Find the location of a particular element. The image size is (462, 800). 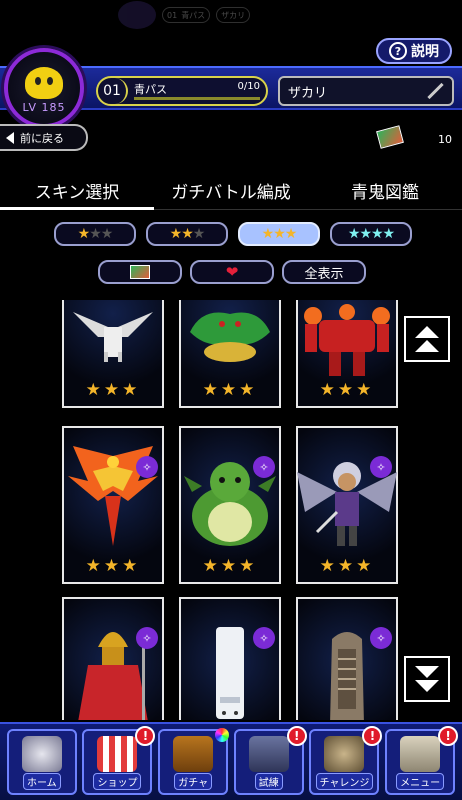

heart-icon: ❤ is located at coordinates (232, 272).